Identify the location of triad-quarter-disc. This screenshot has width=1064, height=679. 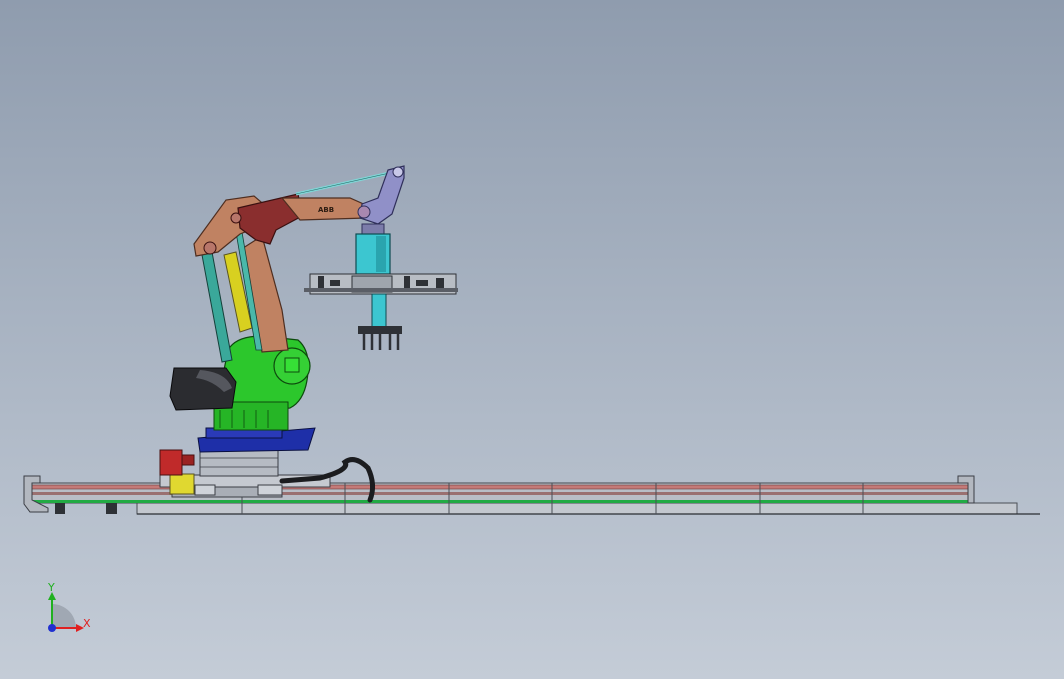
(64, 616).